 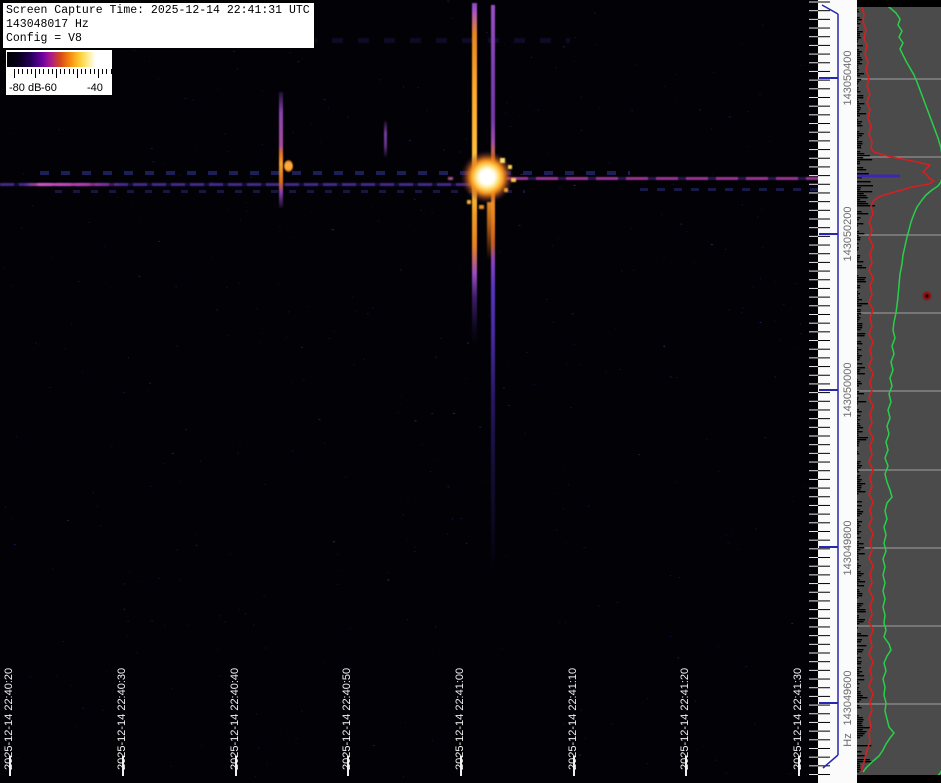 I want to click on time-axis-label: 2025-12-14 22:40:40, so click(x=235, y=718).